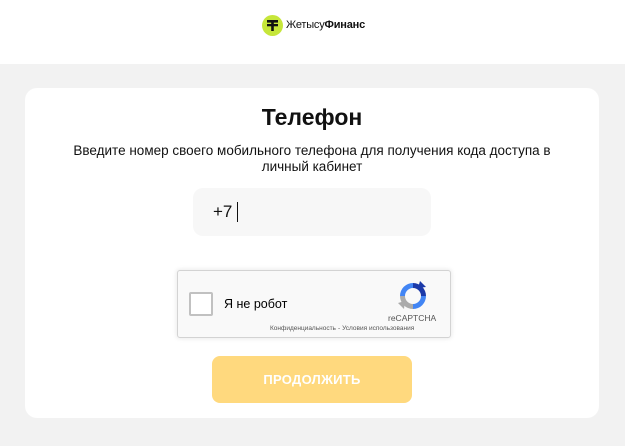 Image resolution: width=625 pixels, height=446 pixels. I want to click on recaptcha-links: Конфиденциальность - Условия использования, so click(342, 328).